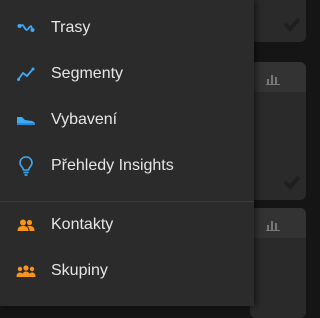 The width and height of the screenshot is (320, 318). I want to click on route-icon, so click(26, 28).